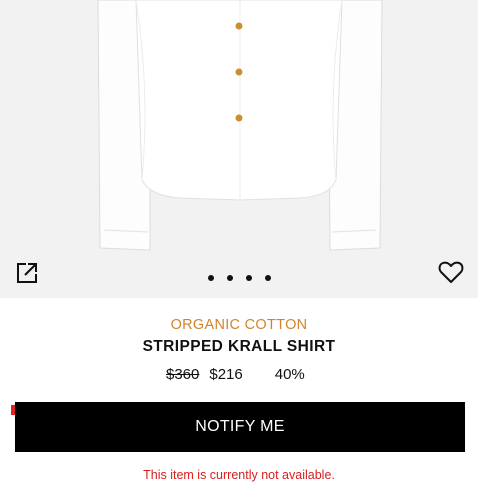 This screenshot has height=482, width=478. Describe the element at coordinates (239, 325) in the screenshot. I see `product-category: ORGANIC COTTON` at that location.